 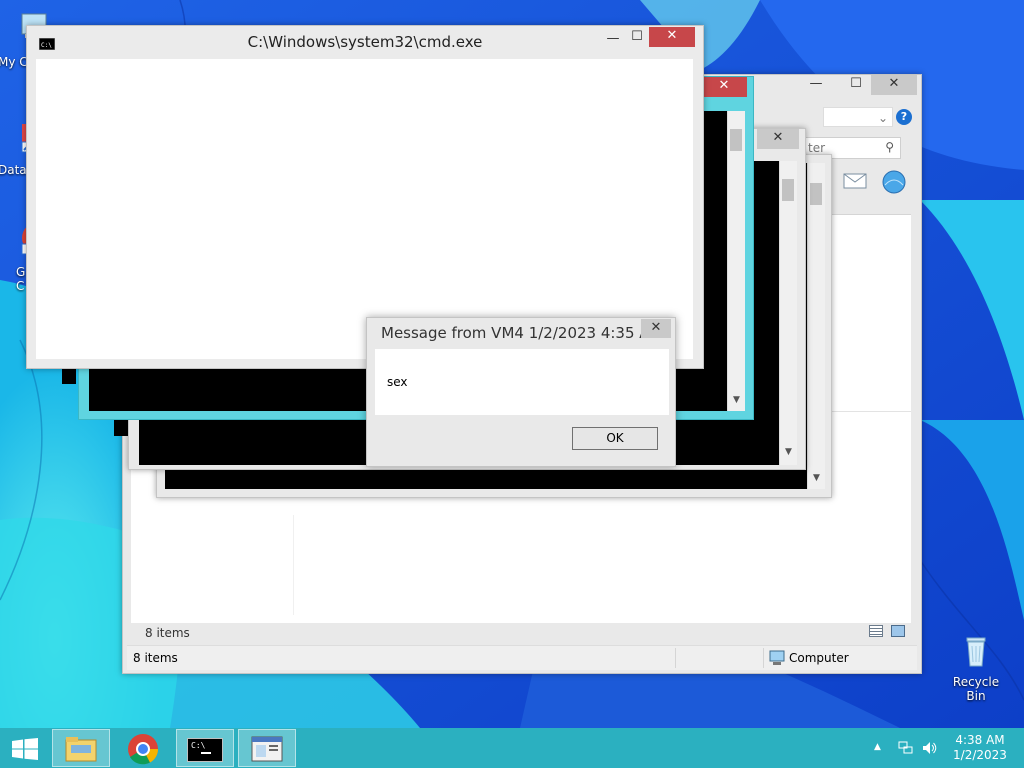 I want to click on message-dialog-title: Message from VM4 1/2/2023 4:35 AM, so click(x=522, y=333).